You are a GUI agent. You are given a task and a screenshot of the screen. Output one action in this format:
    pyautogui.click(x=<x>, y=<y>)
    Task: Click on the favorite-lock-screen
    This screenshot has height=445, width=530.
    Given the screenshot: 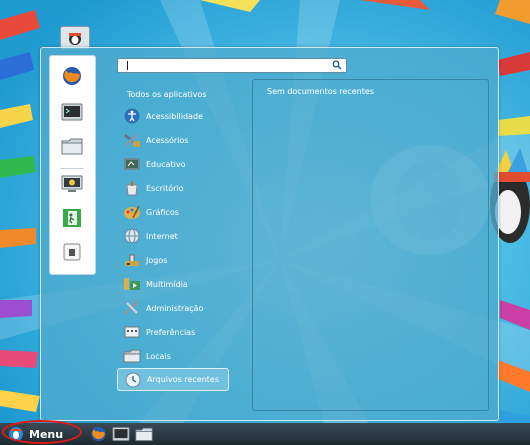 What is the action you would take?
    pyautogui.click(x=72, y=252)
    